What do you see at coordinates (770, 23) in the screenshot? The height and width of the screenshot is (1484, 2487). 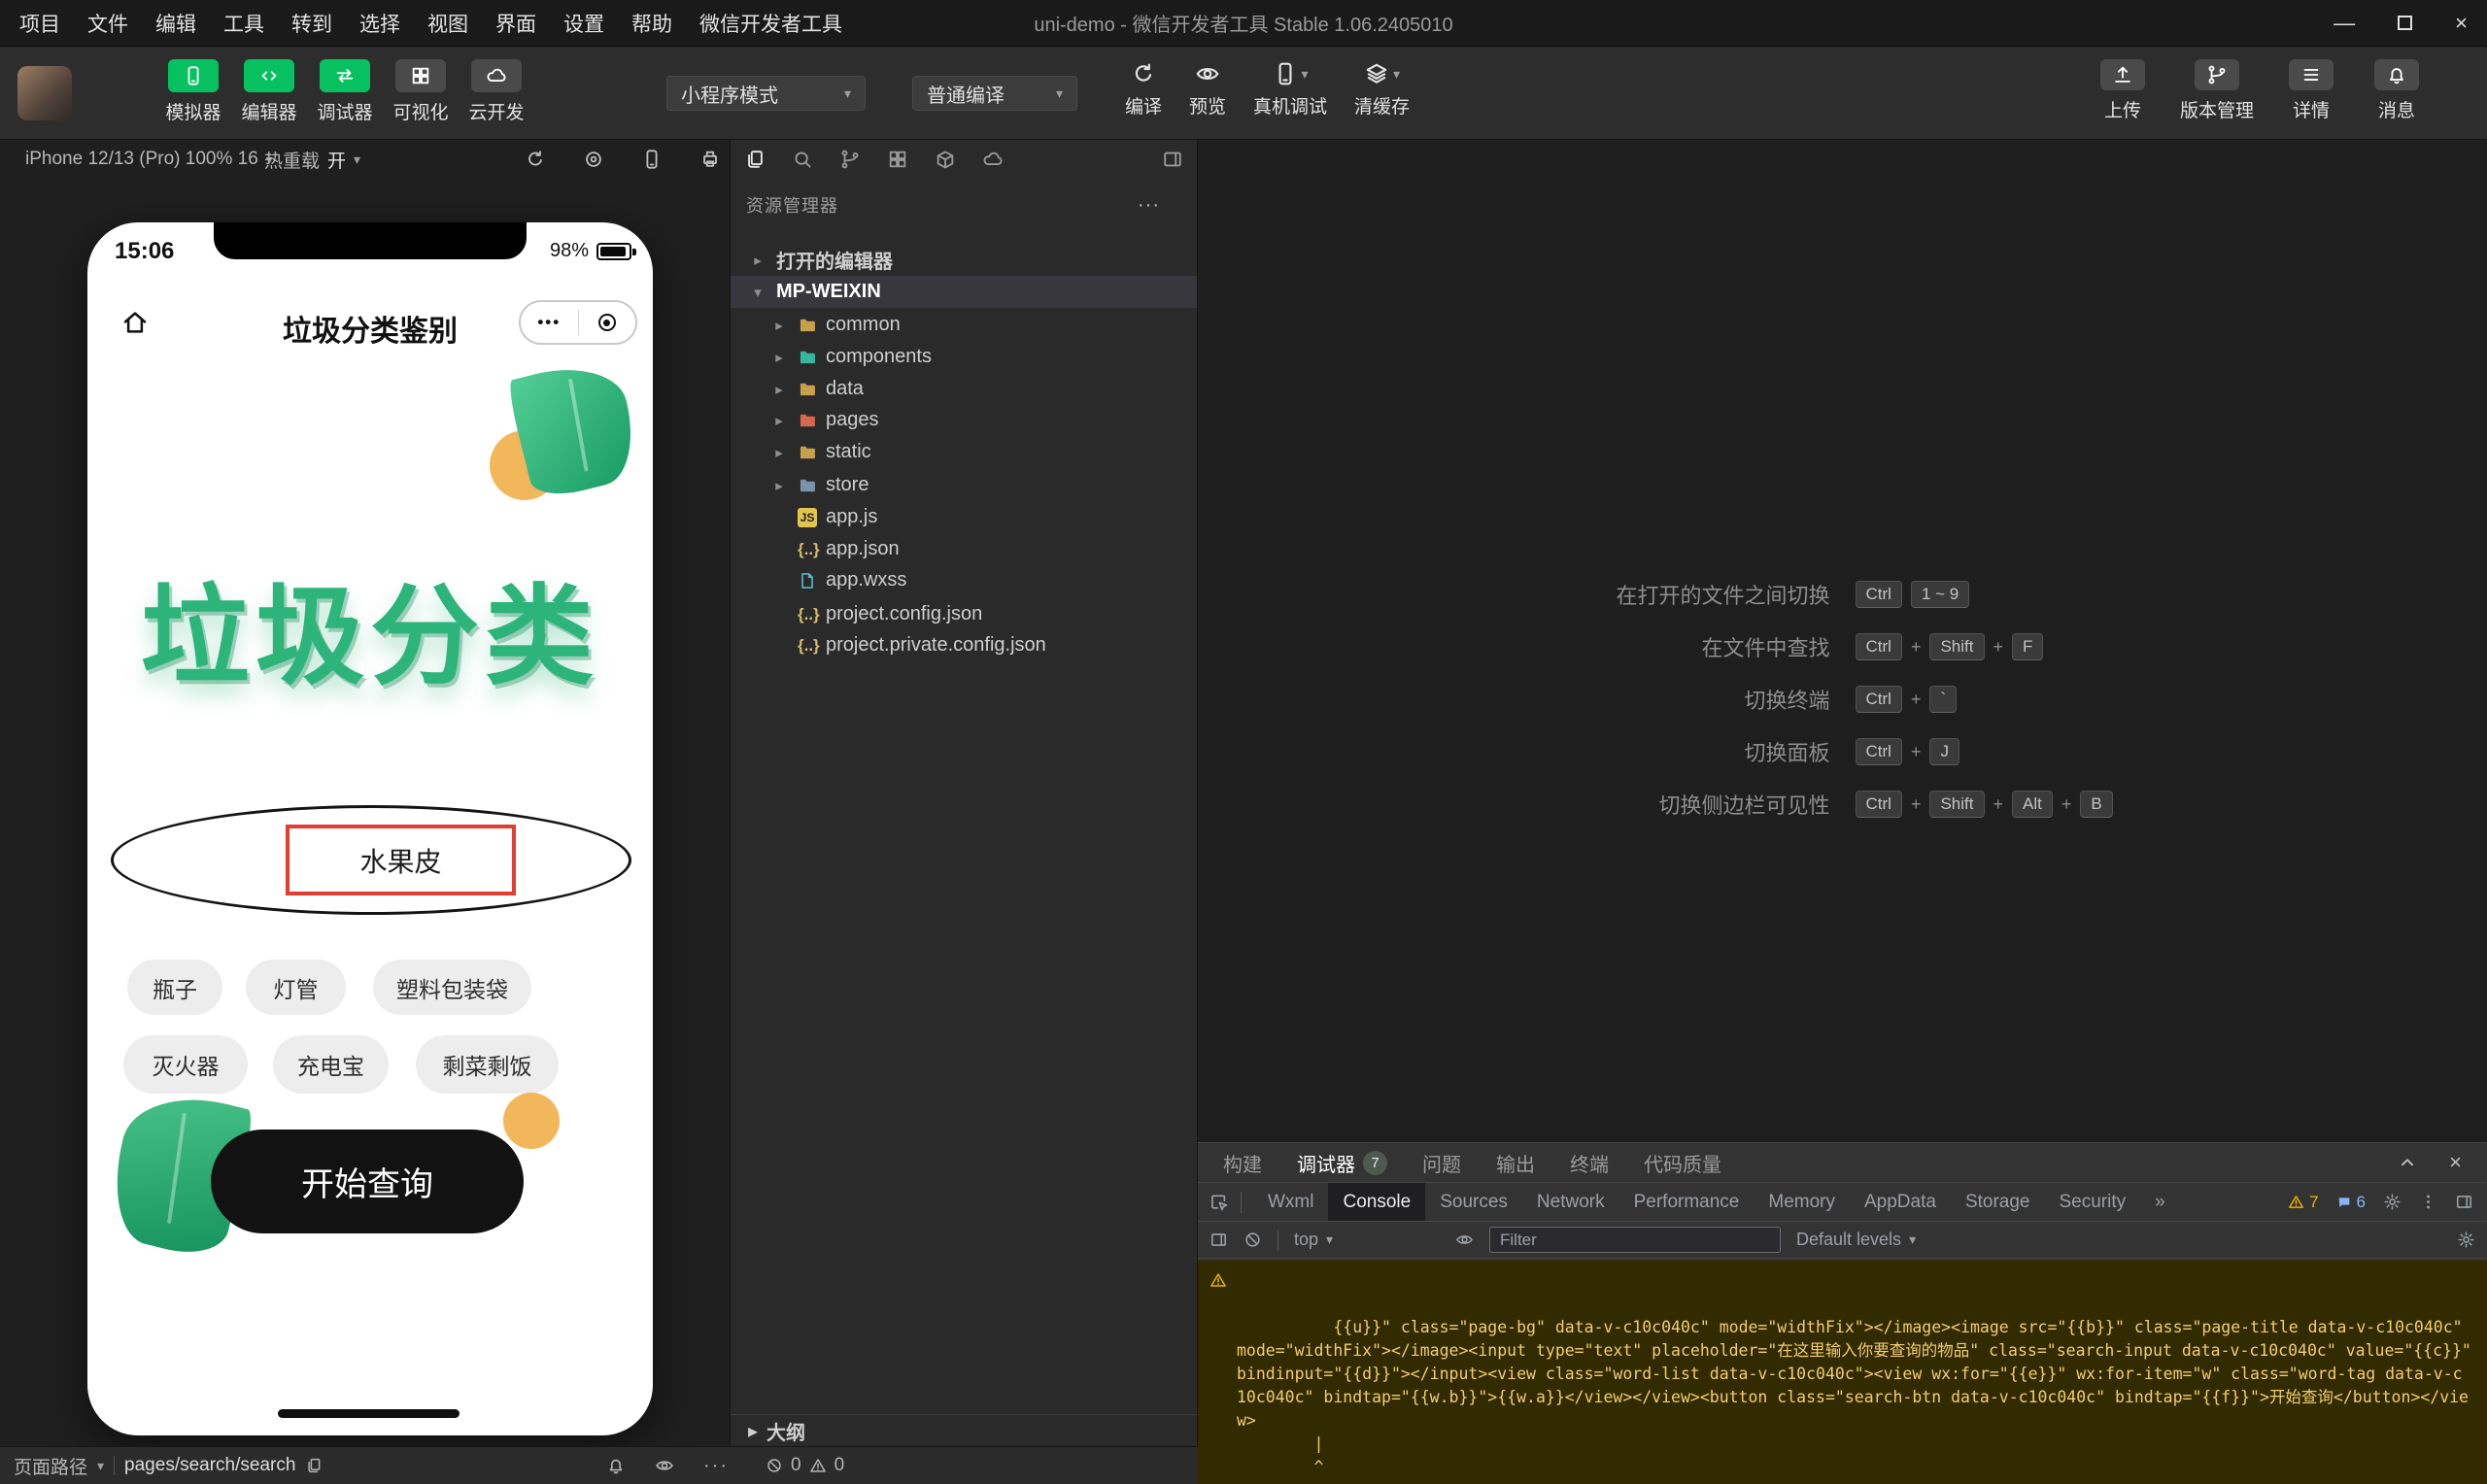 I see `menu-devtools: 微信开发者工具` at bounding box center [770, 23].